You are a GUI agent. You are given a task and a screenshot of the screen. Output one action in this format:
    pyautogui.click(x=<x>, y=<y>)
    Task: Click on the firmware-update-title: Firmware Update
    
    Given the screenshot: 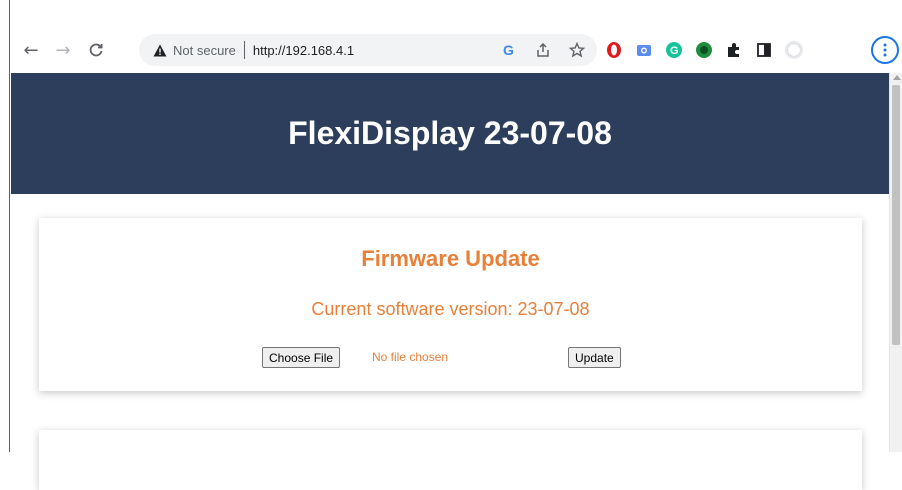 What is the action you would take?
    pyautogui.click(x=450, y=258)
    